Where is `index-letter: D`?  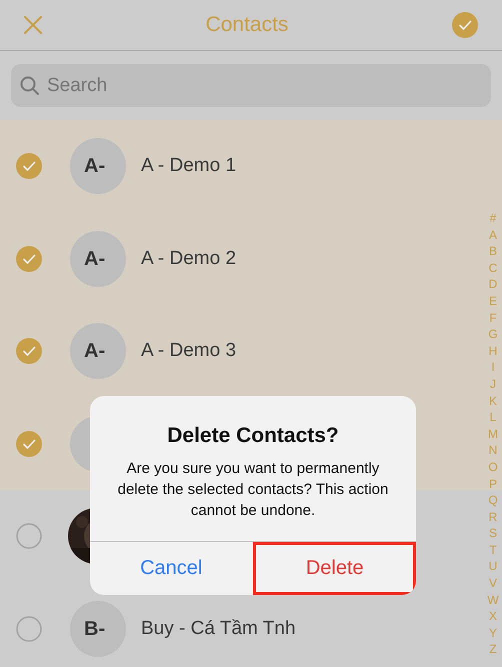 index-letter: D is located at coordinates (493, 284).